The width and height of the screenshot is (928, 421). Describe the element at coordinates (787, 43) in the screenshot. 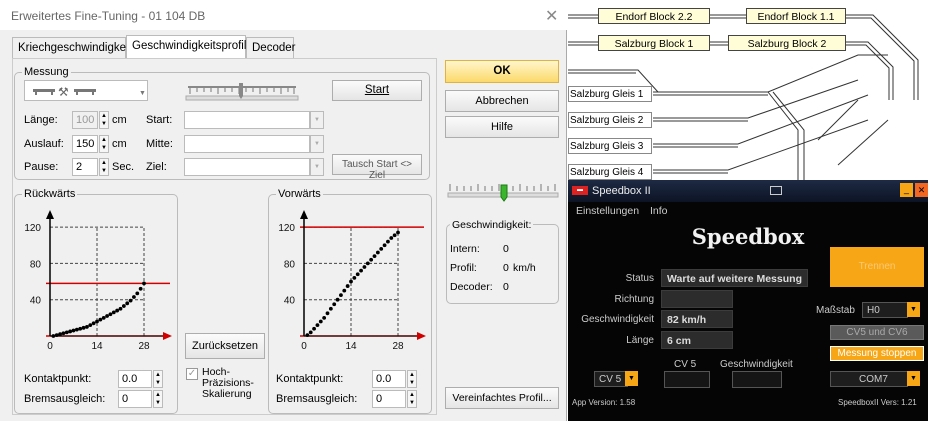

I see `block-salzburg-2: Salzburg Block 2` at that location.